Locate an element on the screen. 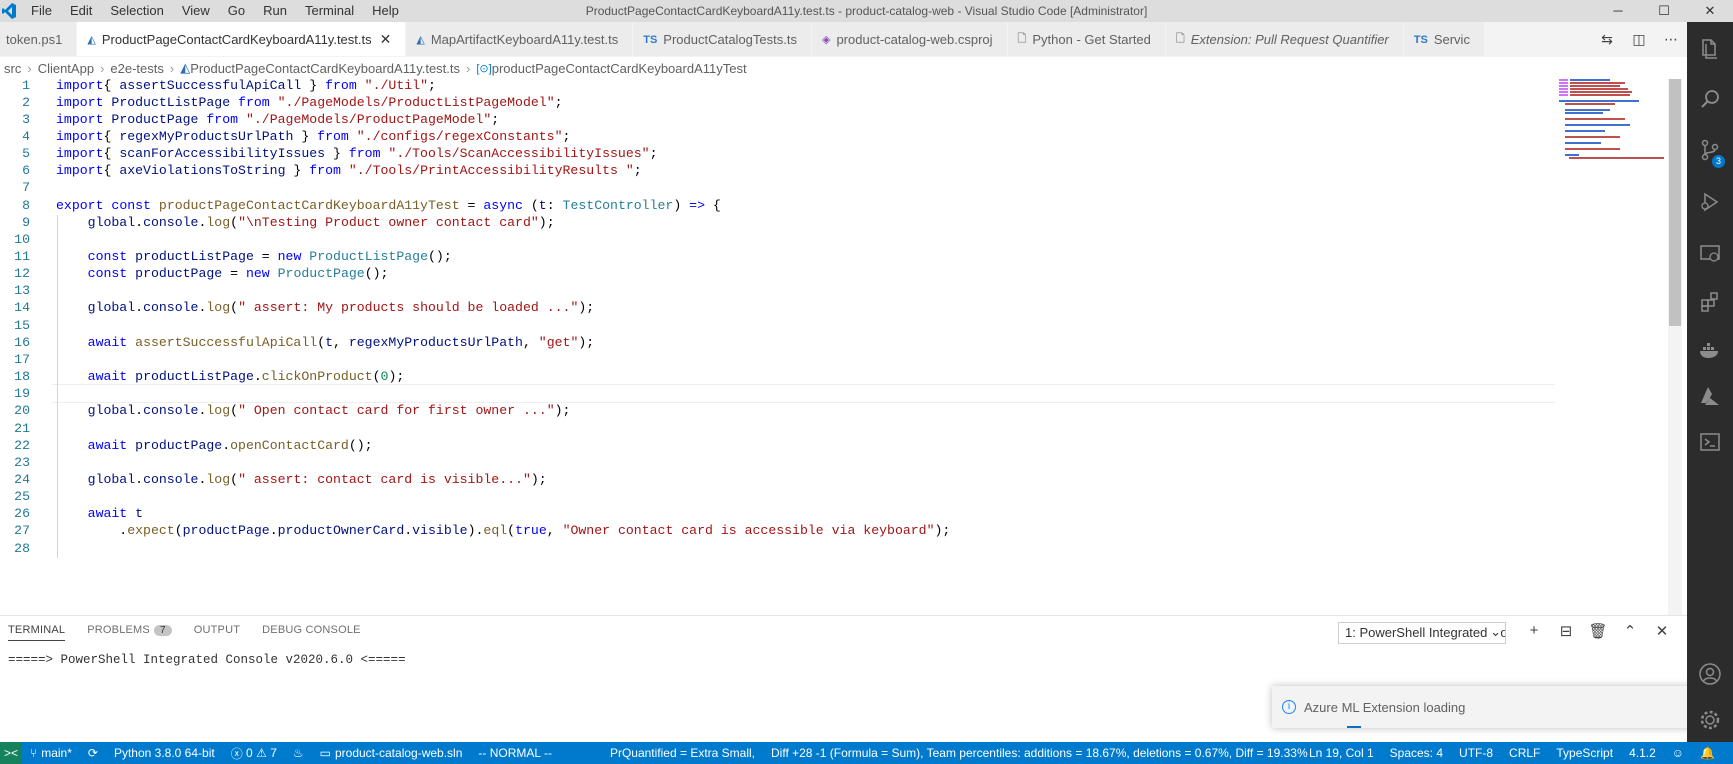 This screenshot has height=764, width=1733. notification-toast: i Azure ML Extension loading is located at coordinates (1496, 707).